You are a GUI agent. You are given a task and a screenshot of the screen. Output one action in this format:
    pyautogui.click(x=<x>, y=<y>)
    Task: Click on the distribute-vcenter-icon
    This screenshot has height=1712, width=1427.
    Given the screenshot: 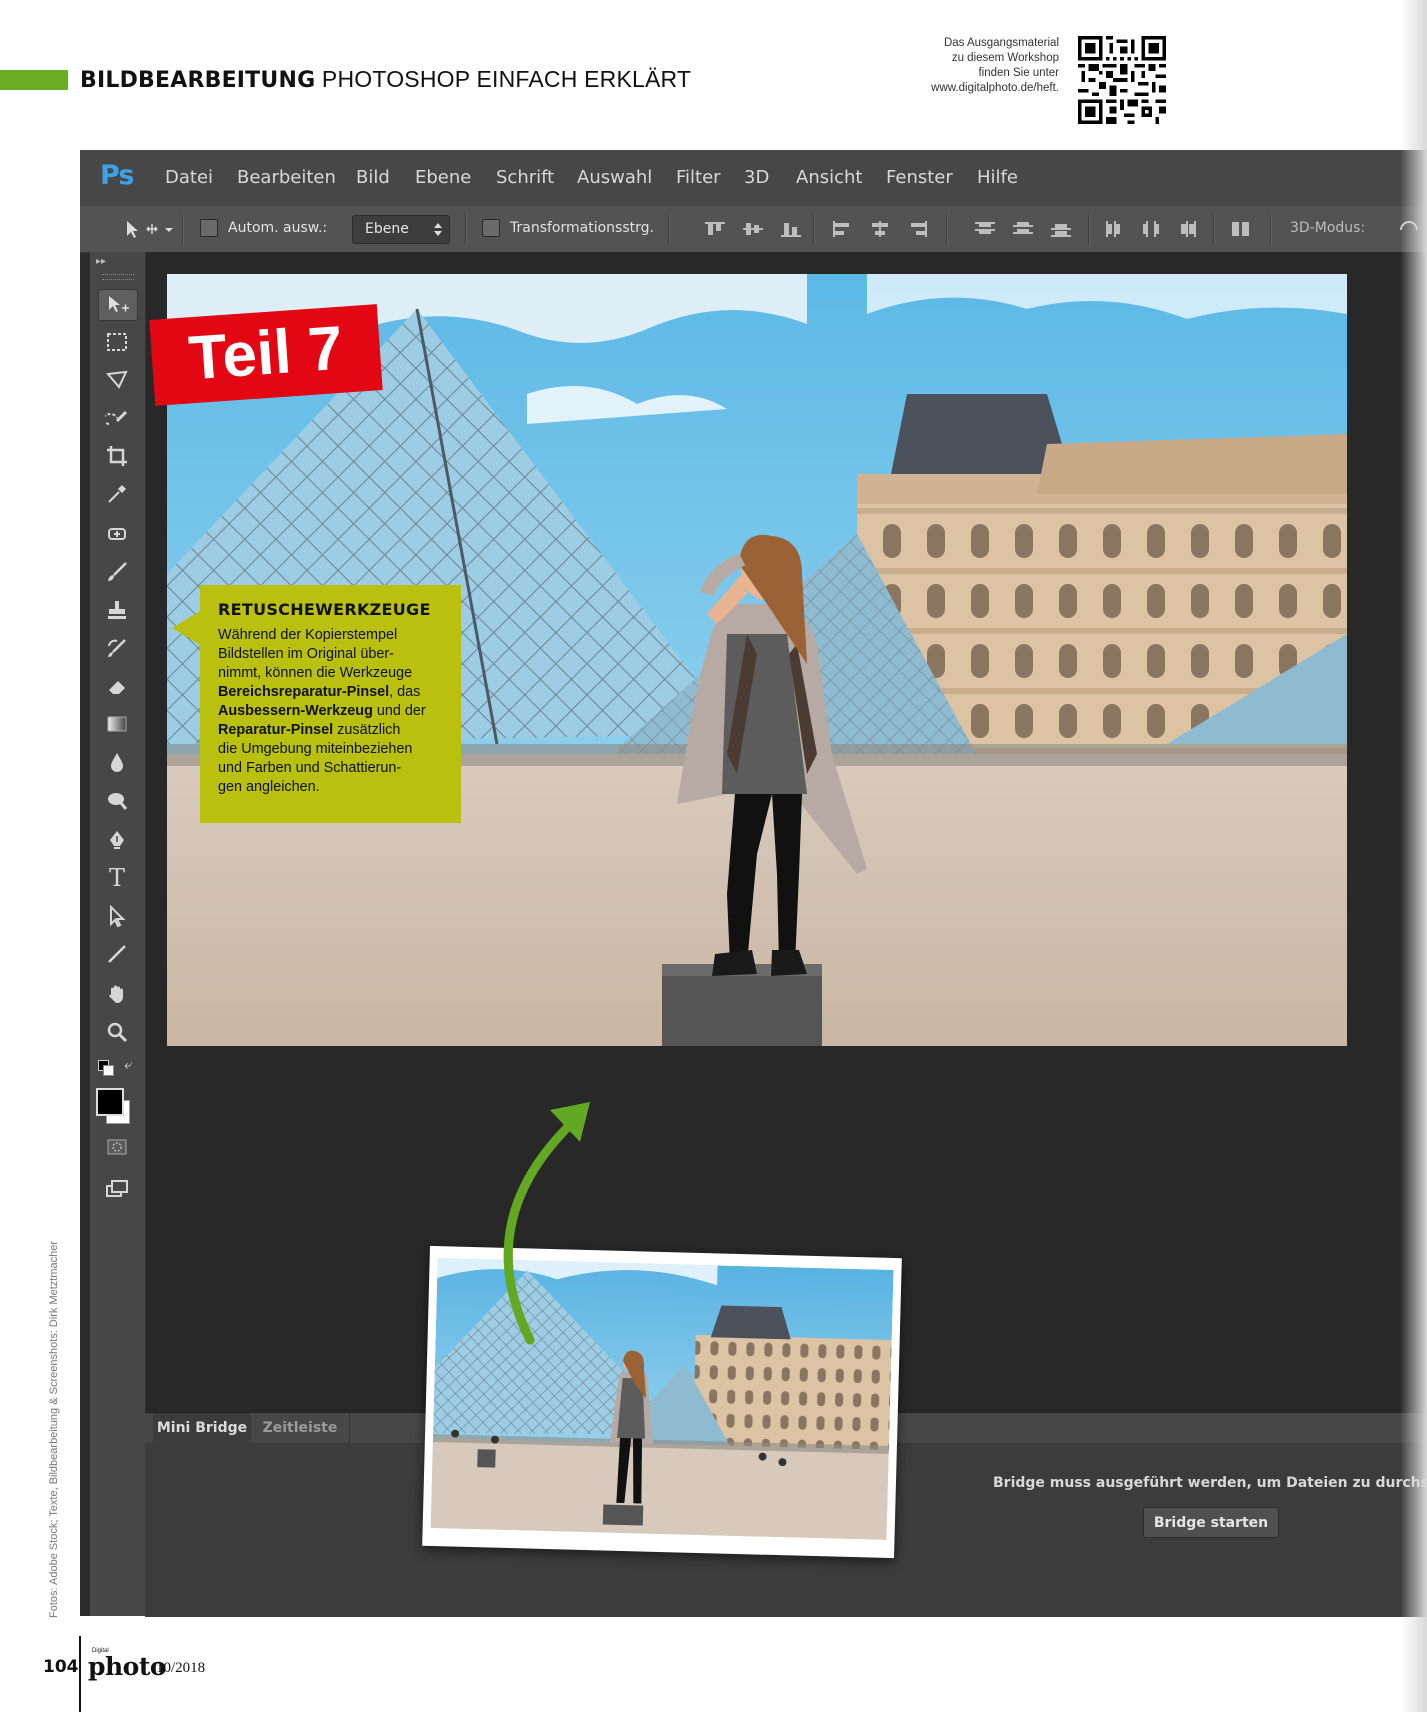 What is the action you would take?
    pyautogui.click(x=1023, y=229)
    